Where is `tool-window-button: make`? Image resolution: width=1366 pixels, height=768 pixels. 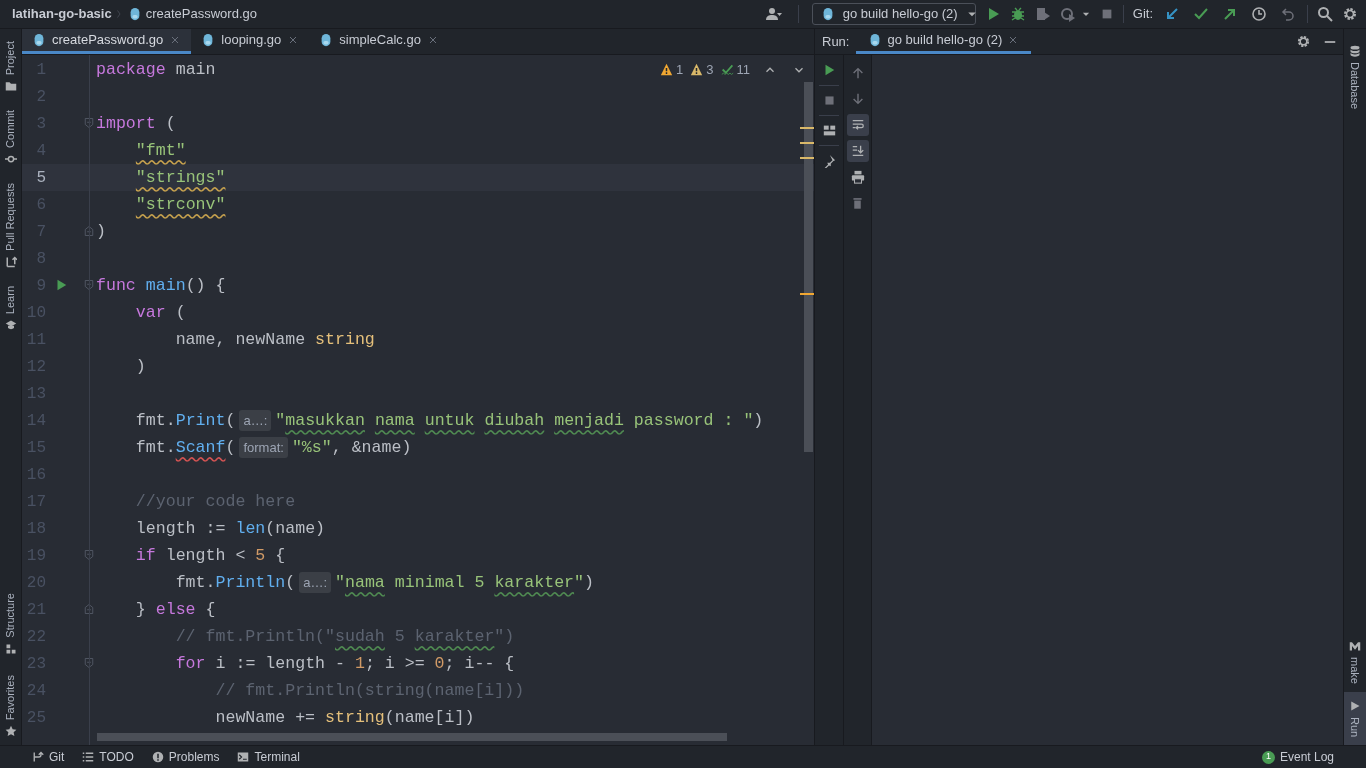
tool-window-button: make is located at coordinates (1355, 661).